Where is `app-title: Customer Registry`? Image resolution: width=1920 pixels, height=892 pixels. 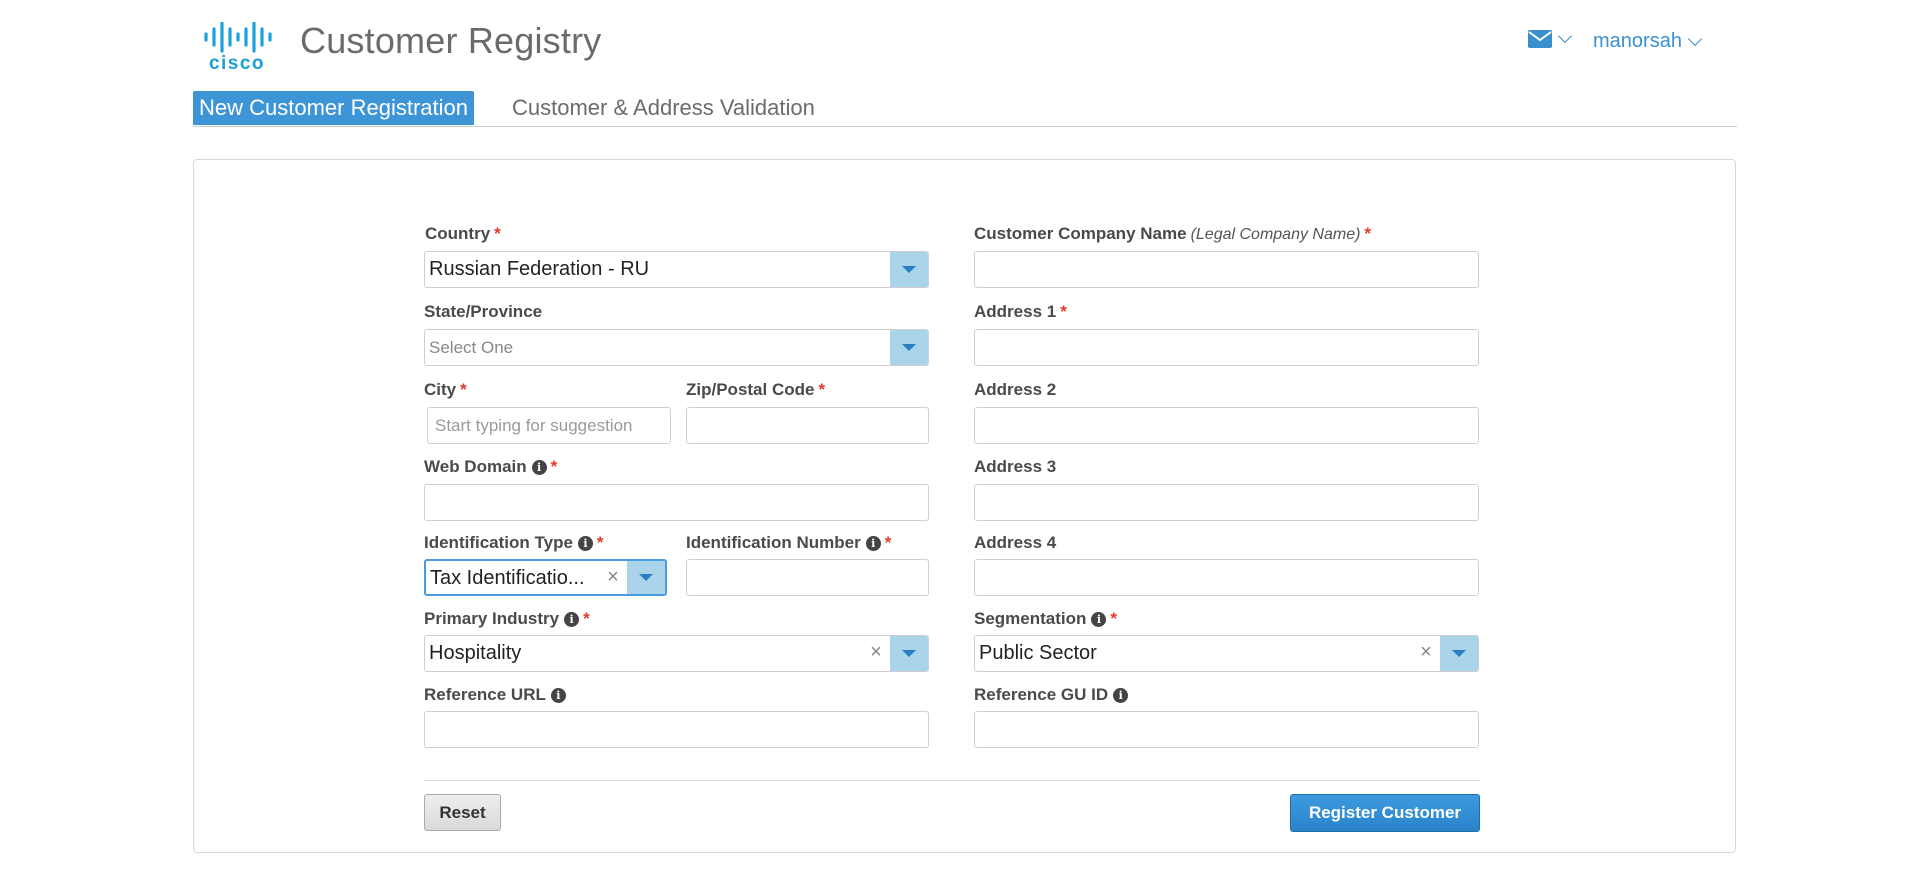
app-title: Customer Registry is located at coordinates (451, 40).